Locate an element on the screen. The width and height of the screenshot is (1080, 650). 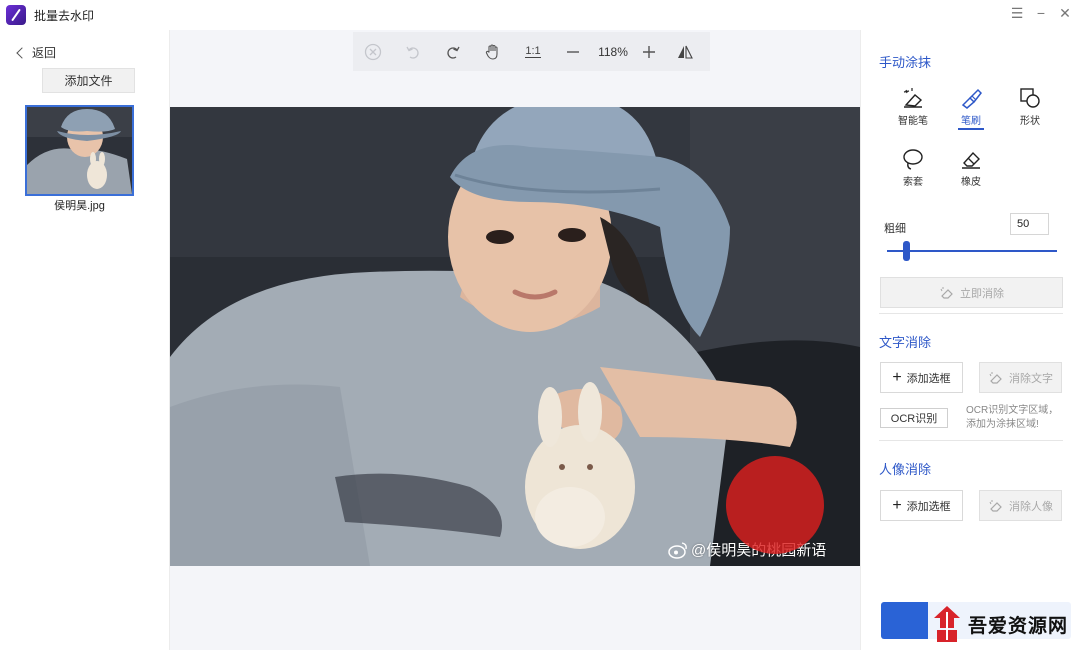
slider-handle is located at coordinates (906, 251).